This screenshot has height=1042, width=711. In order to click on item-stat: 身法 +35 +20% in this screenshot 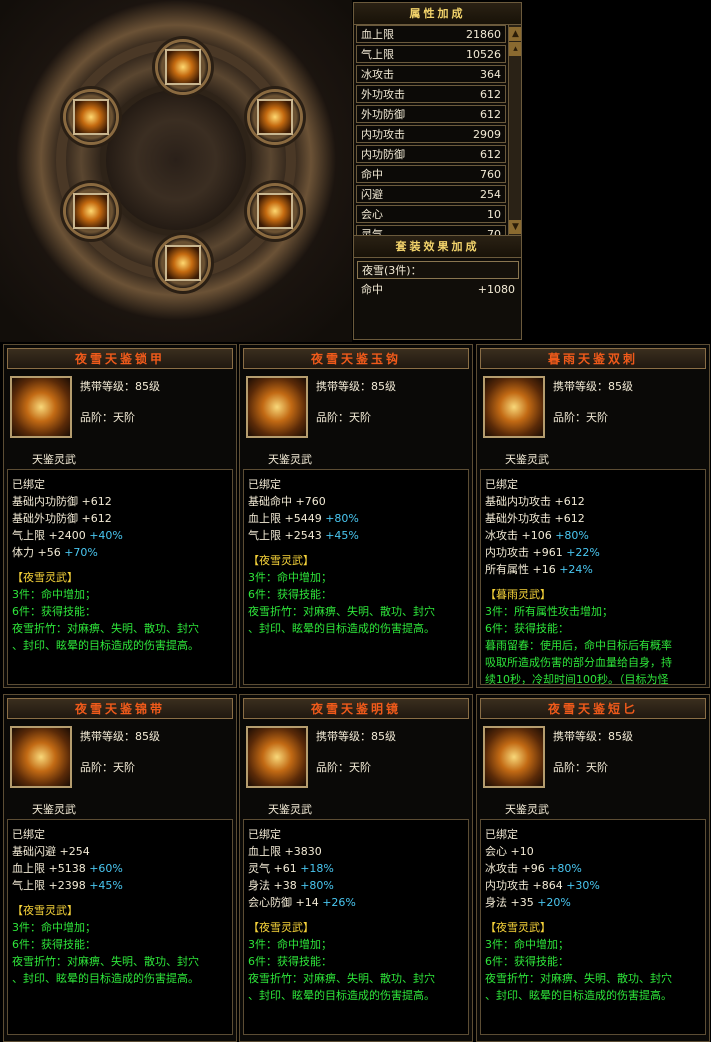, I will do `click(593, 902)`.